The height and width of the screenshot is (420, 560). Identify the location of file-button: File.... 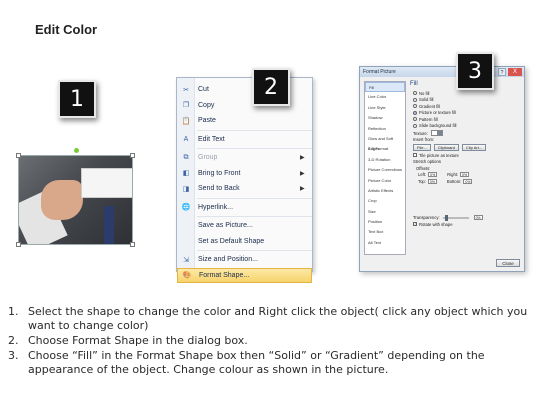
(422, 147).